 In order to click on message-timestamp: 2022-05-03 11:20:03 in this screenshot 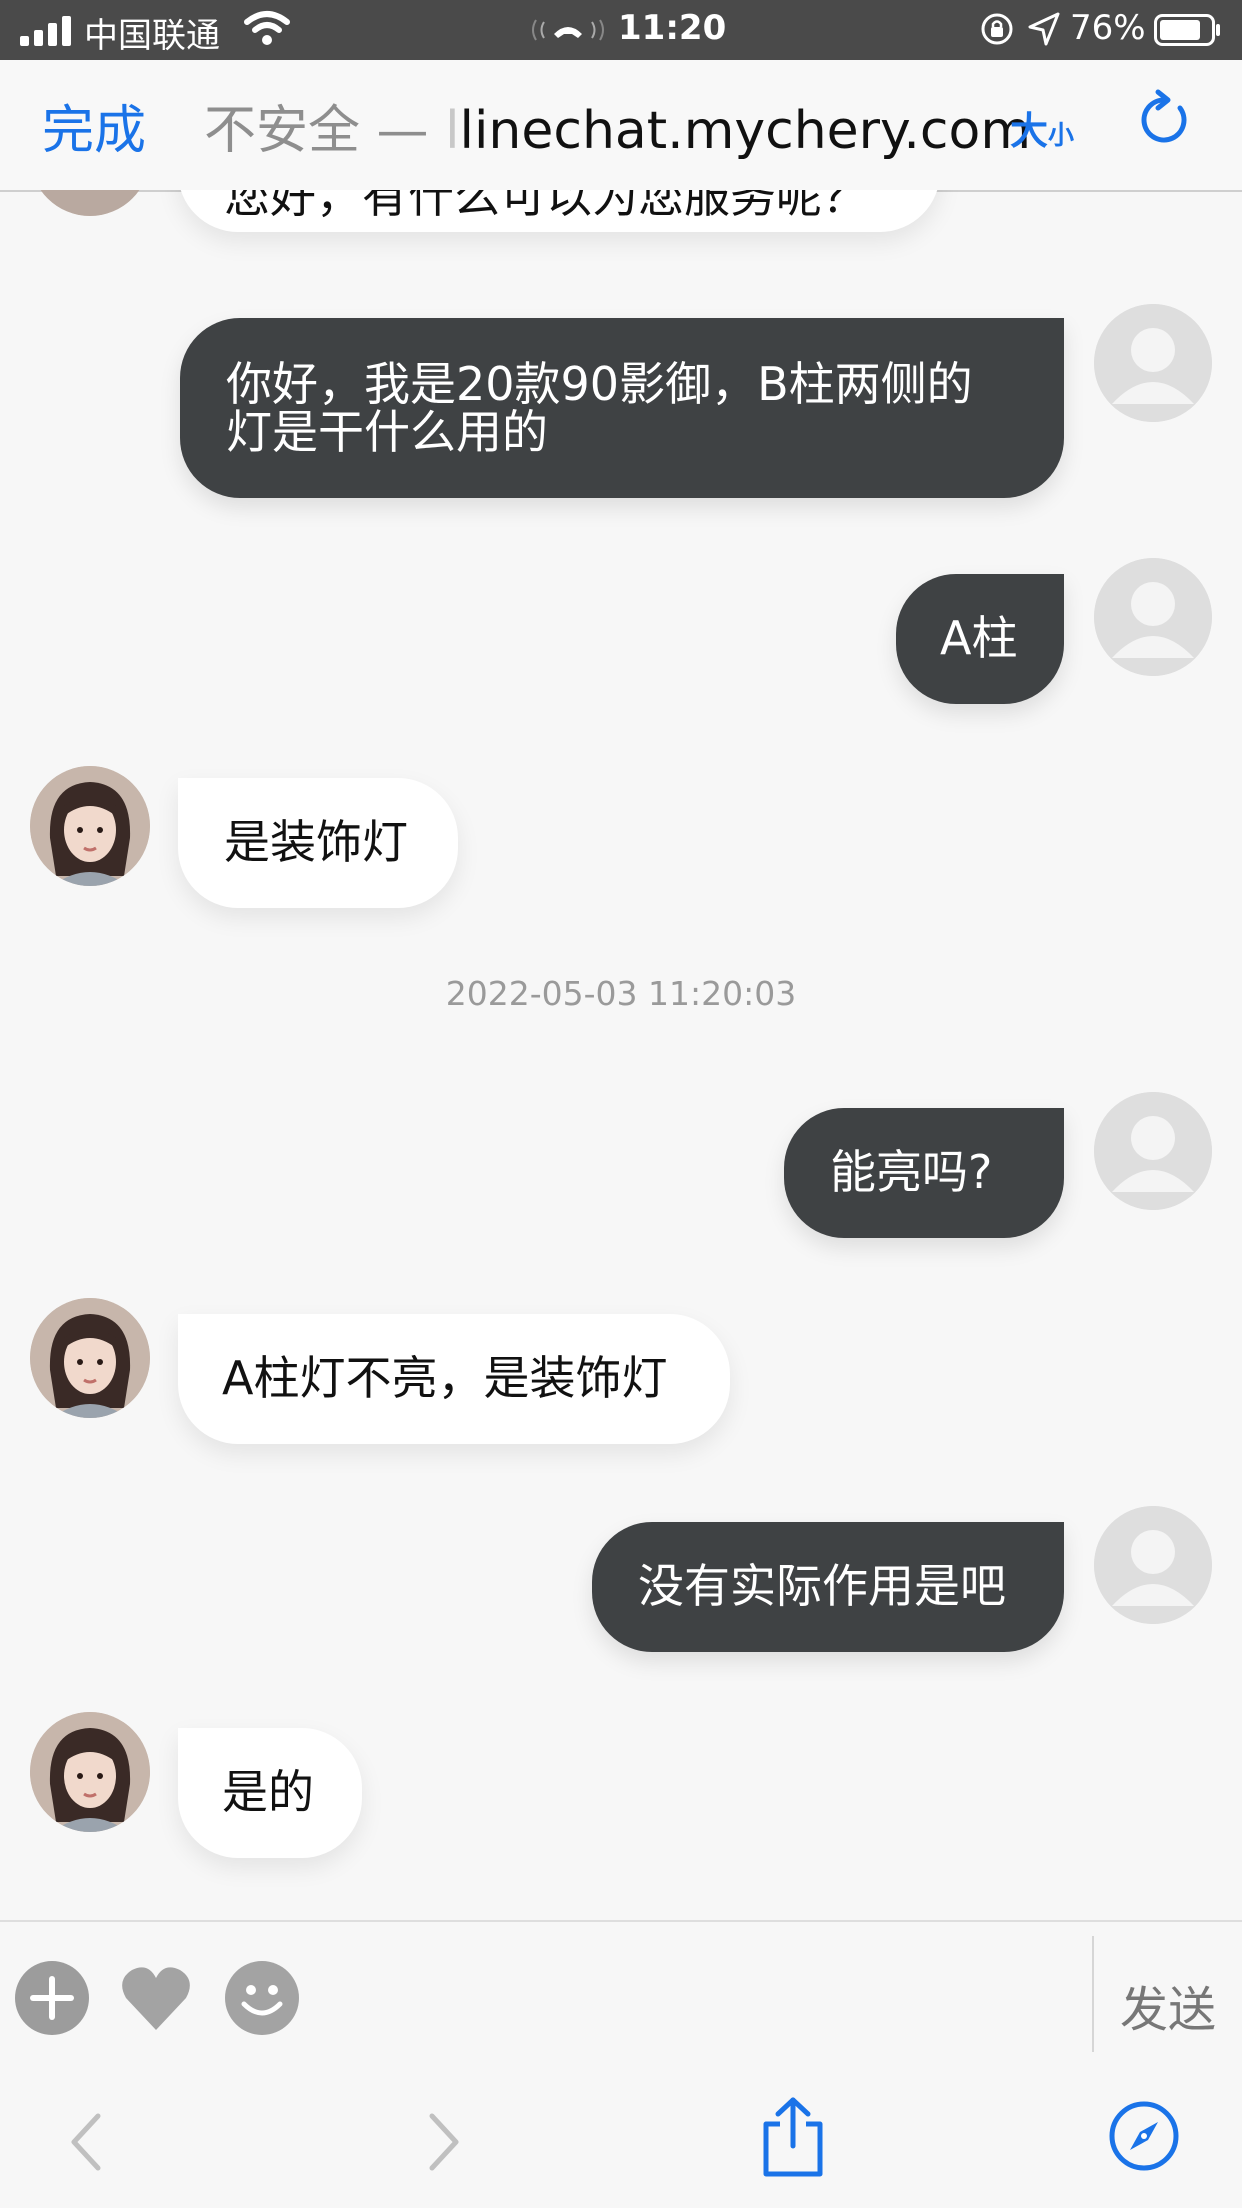, I will do `click(621, 993)`.